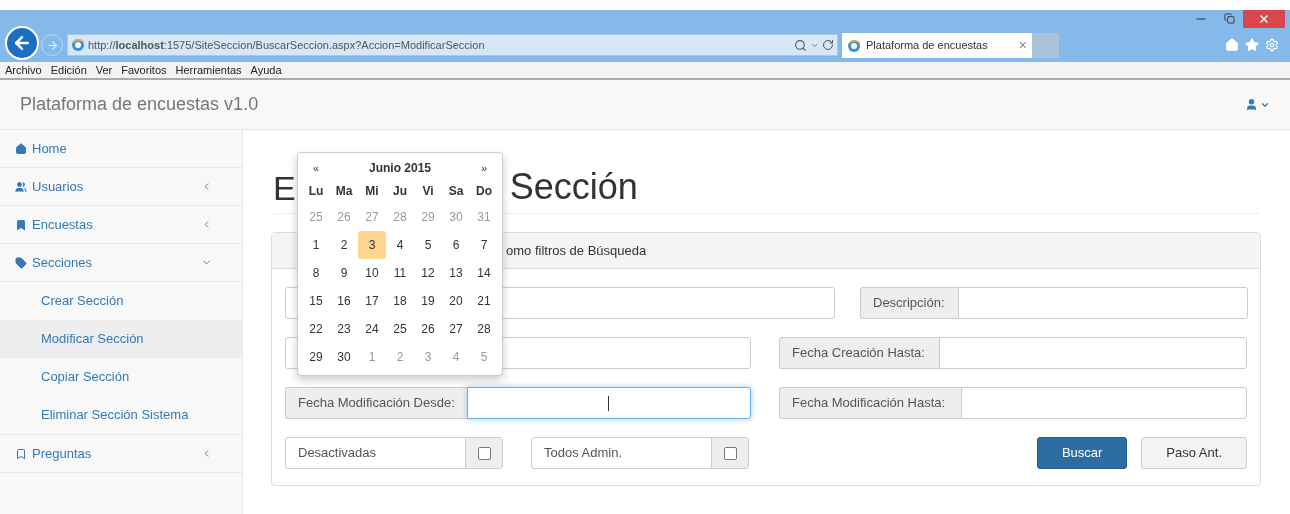 This screenshot has height=514, width=1290. Describe the element at coordinates (344, 191) in the screenshot. I see `weekday-label: Ma` at that location.